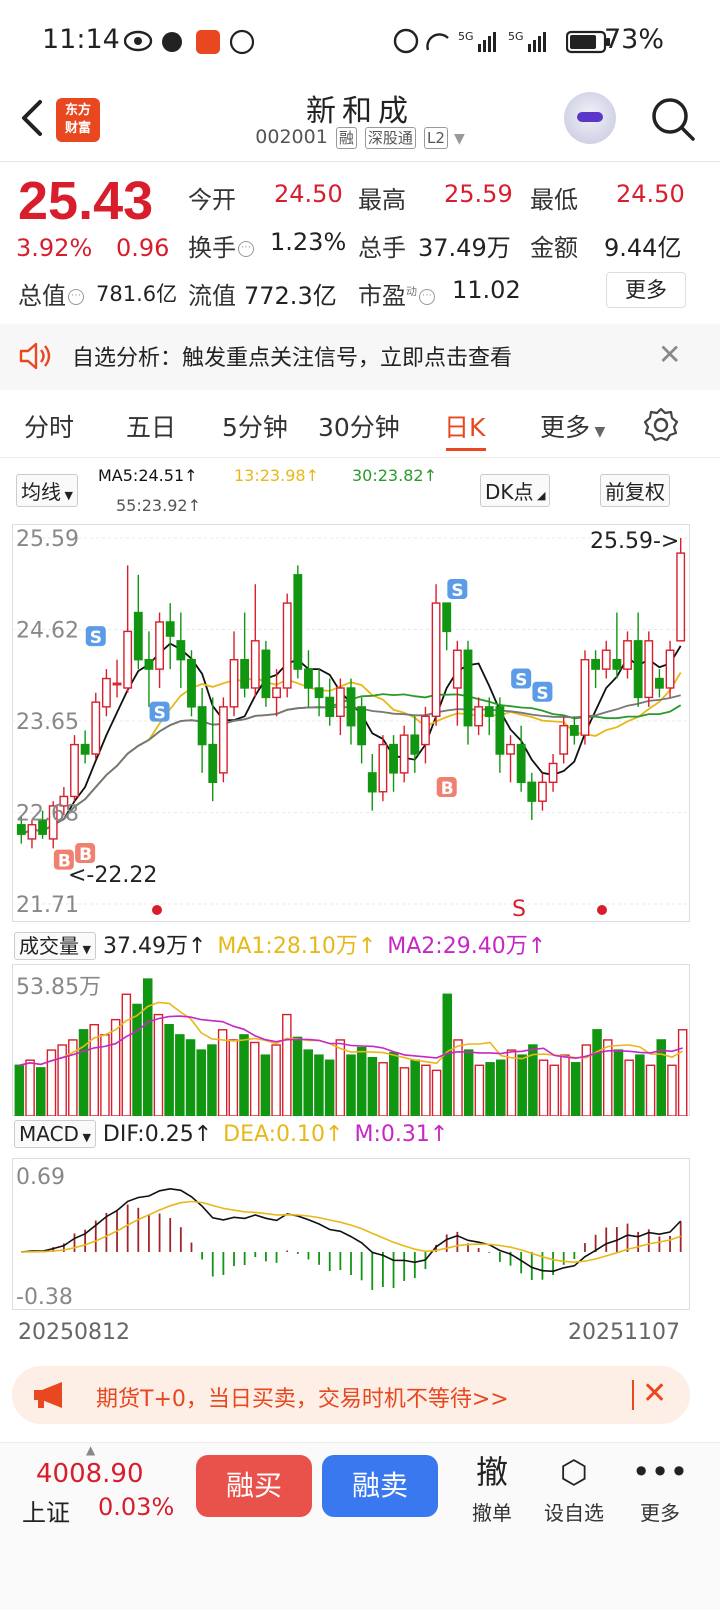 The height and width of the screenshot is (1610, 720). Describe the element at coordinates (478, 194) in the screenshot. I see `stat-value-high: 25.59` at that location.